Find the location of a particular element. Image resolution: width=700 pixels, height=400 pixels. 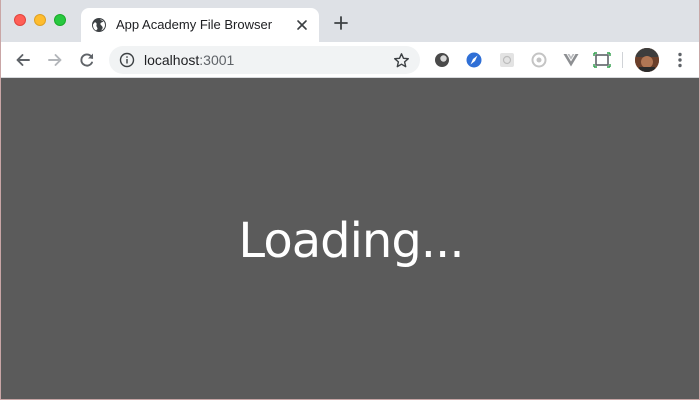

tab-active: App Academy File Browser is located at coordinates (200, 25).